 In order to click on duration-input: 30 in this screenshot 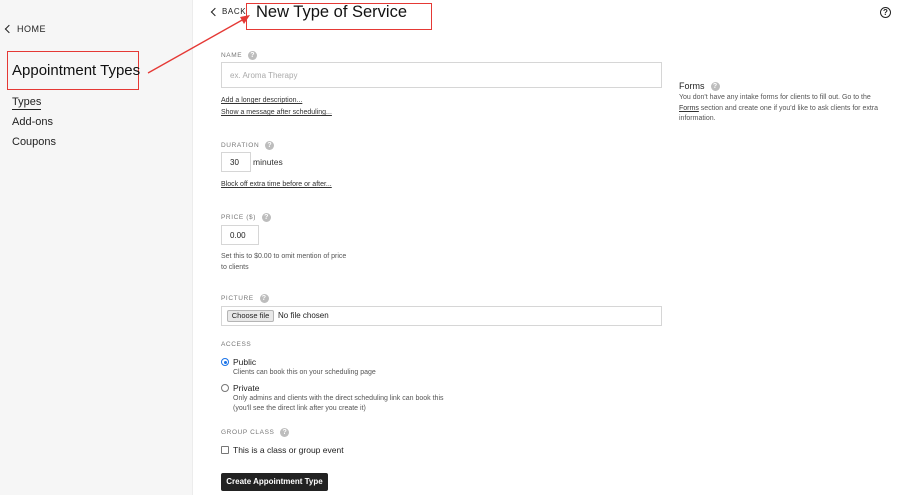, I will do `click(236, 162)`.